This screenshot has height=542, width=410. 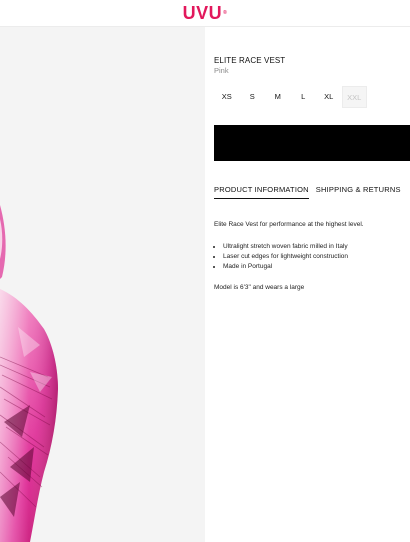 What do you see at coordinates (202, 13) in the screenshot?
I see `brand-logo-text: UVU` at bounding box center [202, 13].